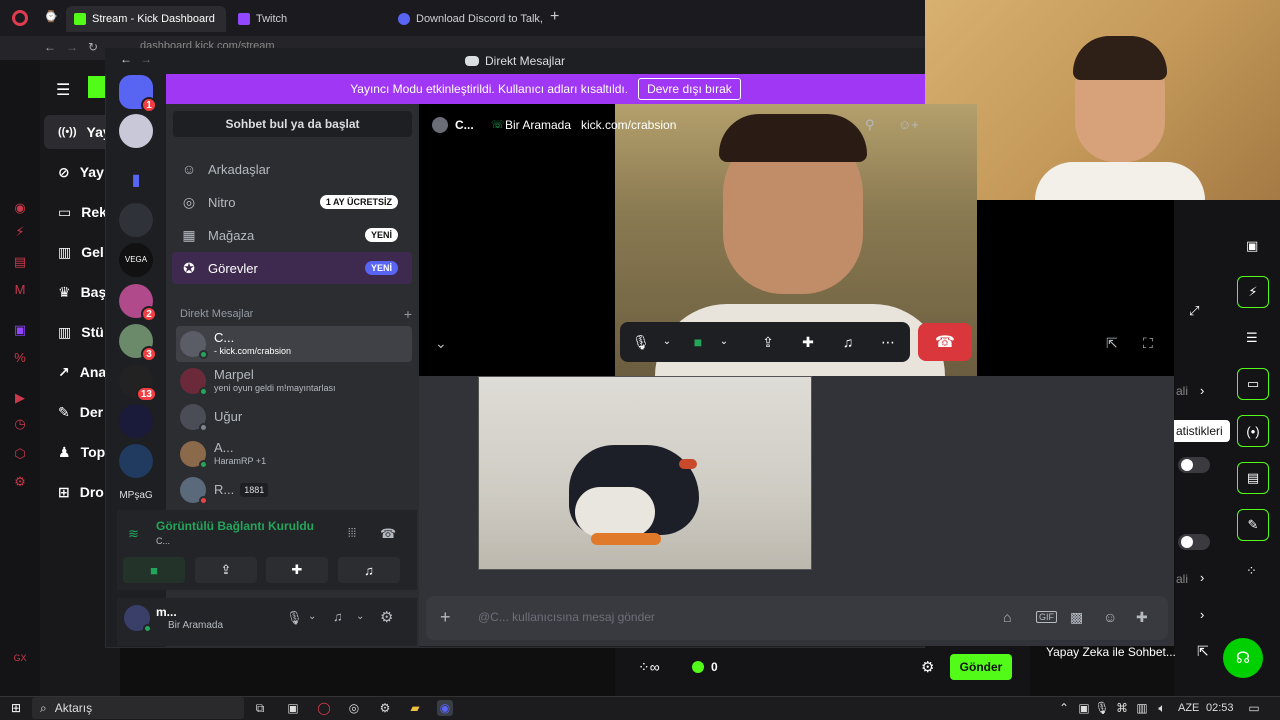 Image resolution: width=1280 pixels, height=720 pixels. I want to click on dm-item: Marpel yeni oyun geldi m!mayıntarlası, so click(294, 381).